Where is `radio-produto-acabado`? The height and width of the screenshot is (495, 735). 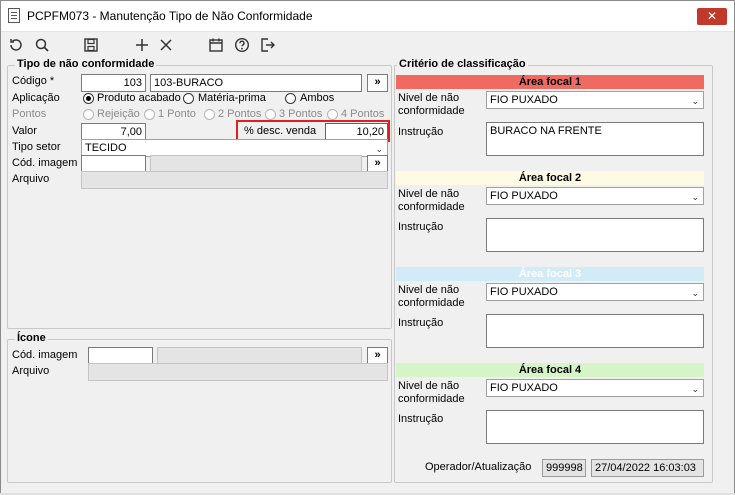 radio-produto-acabado is located at coordinates (88, 98).